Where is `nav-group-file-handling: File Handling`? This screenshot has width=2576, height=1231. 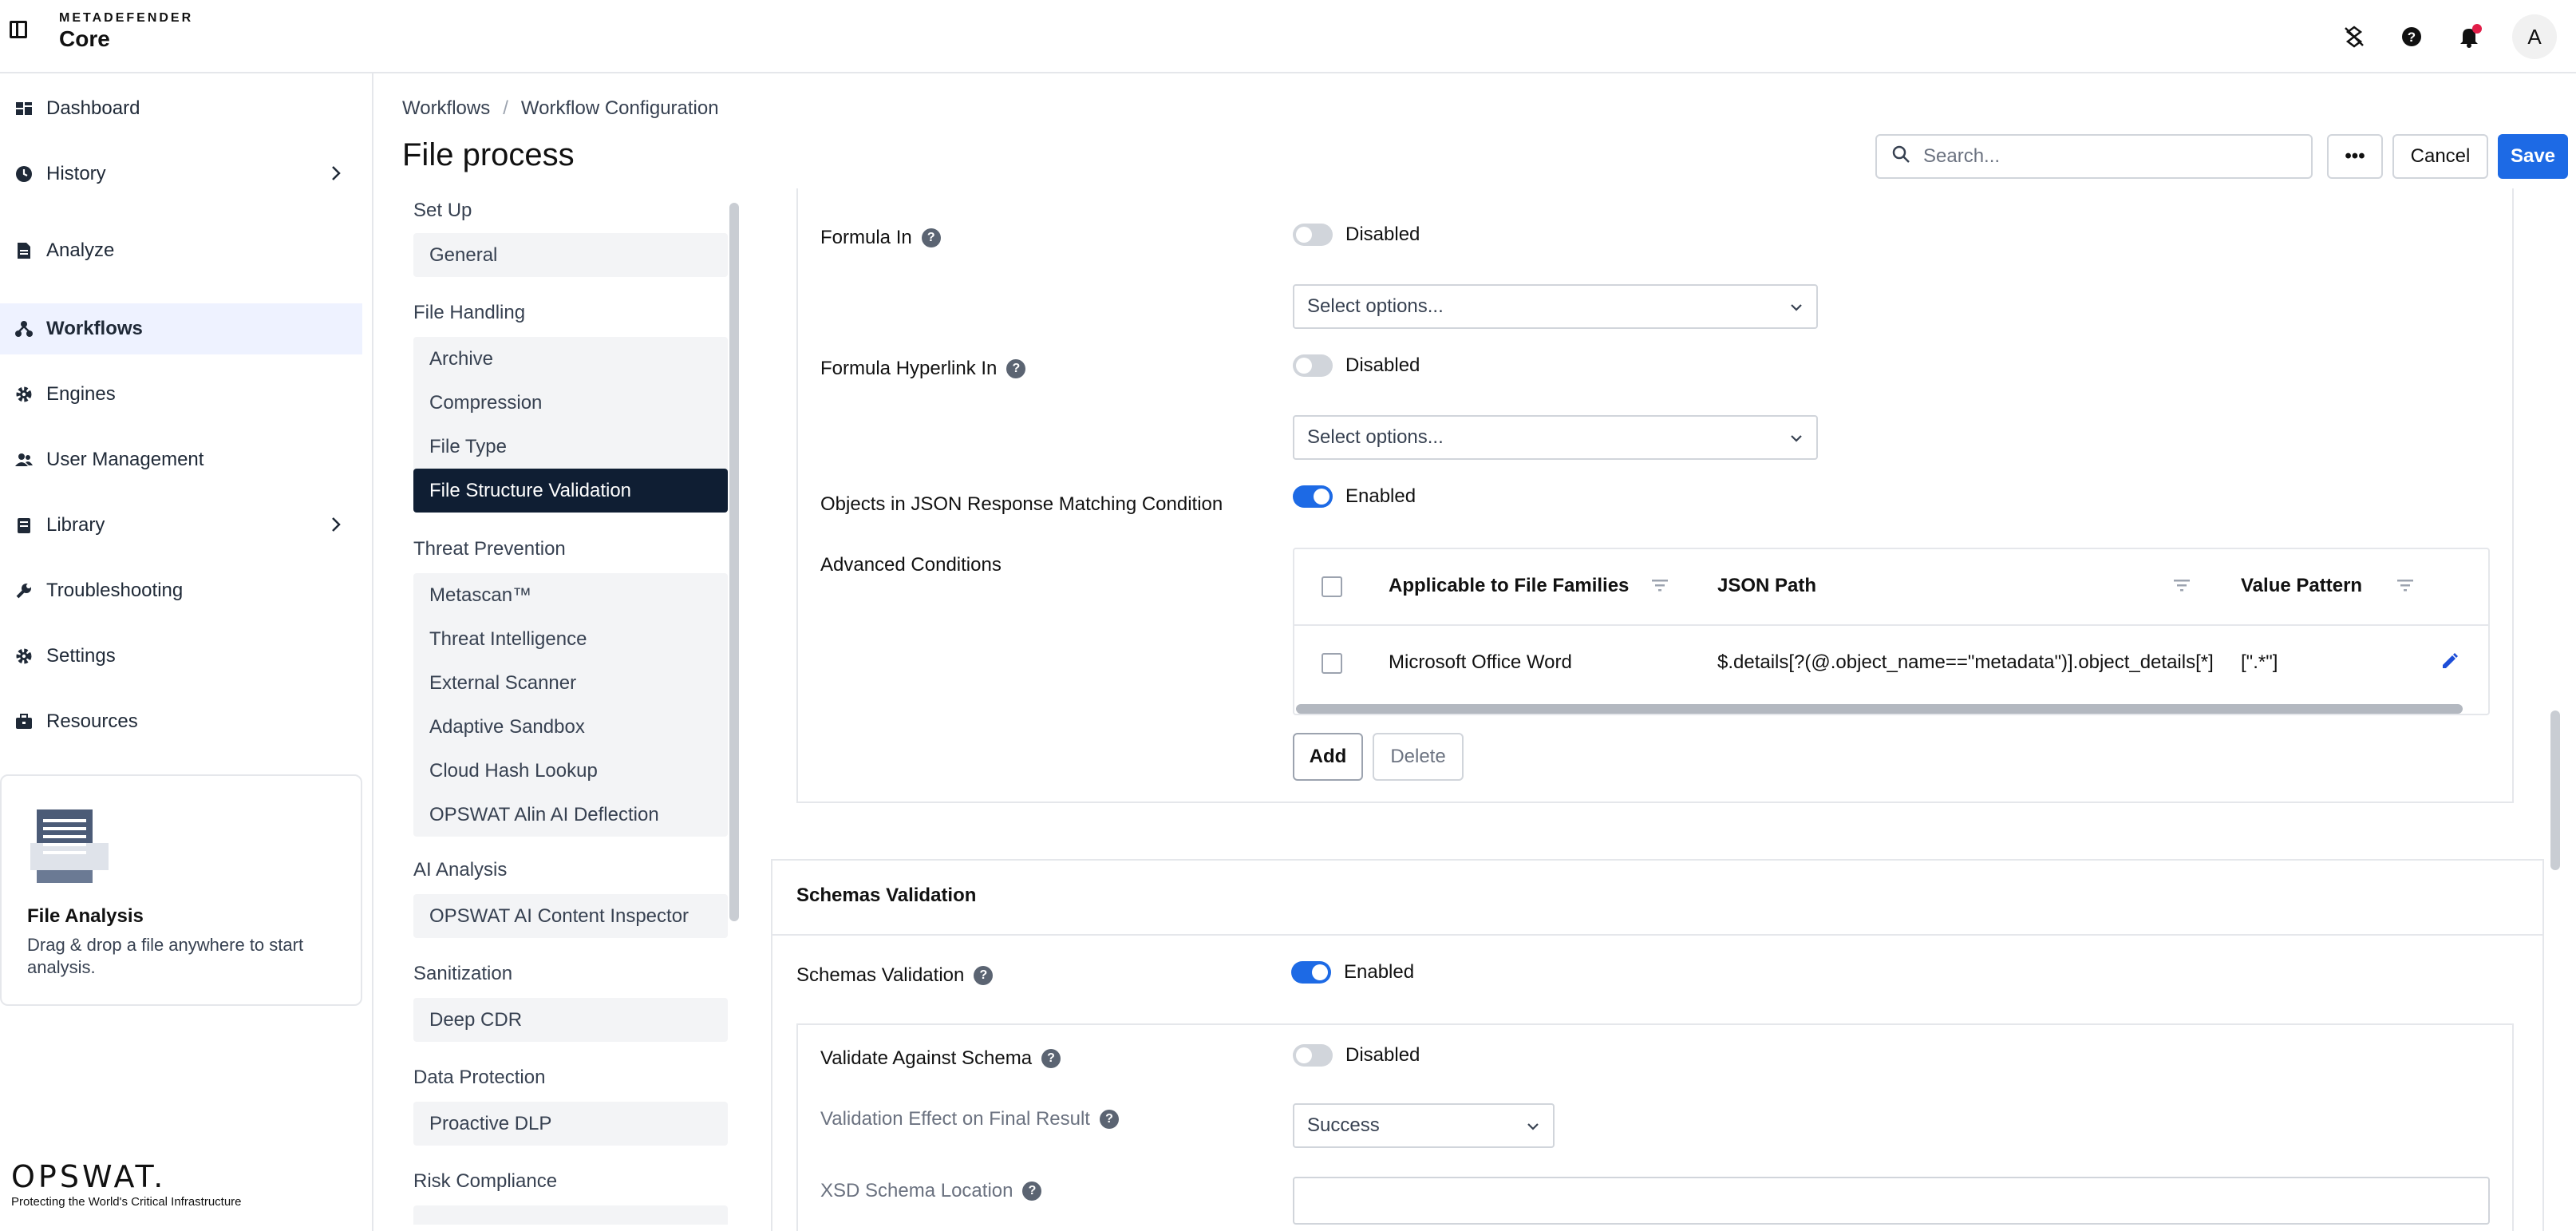
nav-group-file-handling: File Handling is located at coordinates (469, 312).